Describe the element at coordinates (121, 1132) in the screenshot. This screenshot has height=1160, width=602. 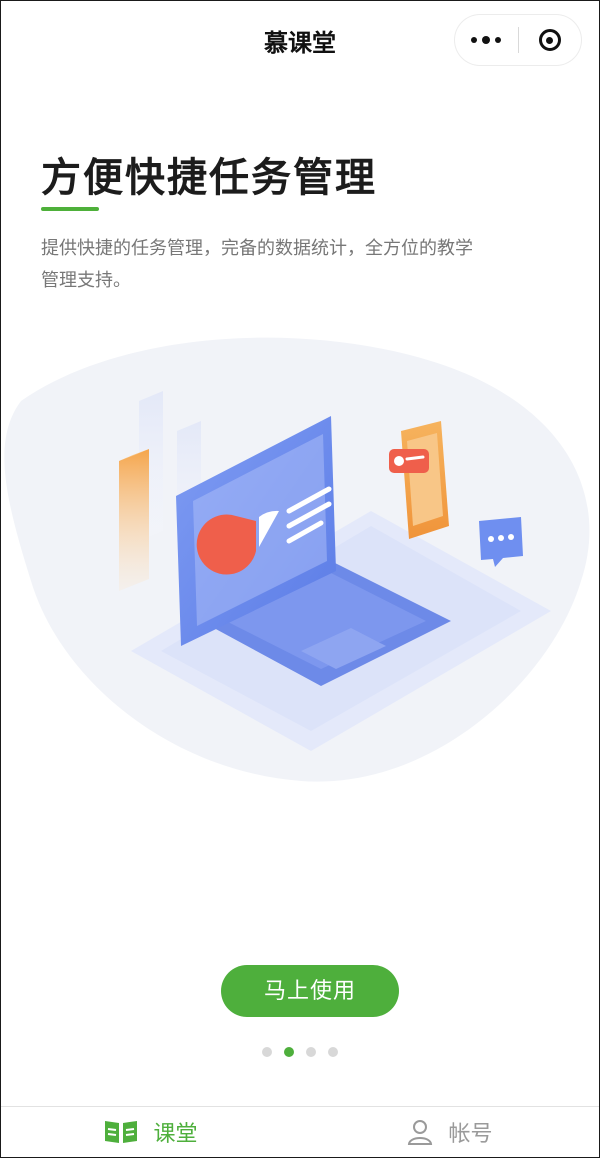
I see `book-icon` at that location.